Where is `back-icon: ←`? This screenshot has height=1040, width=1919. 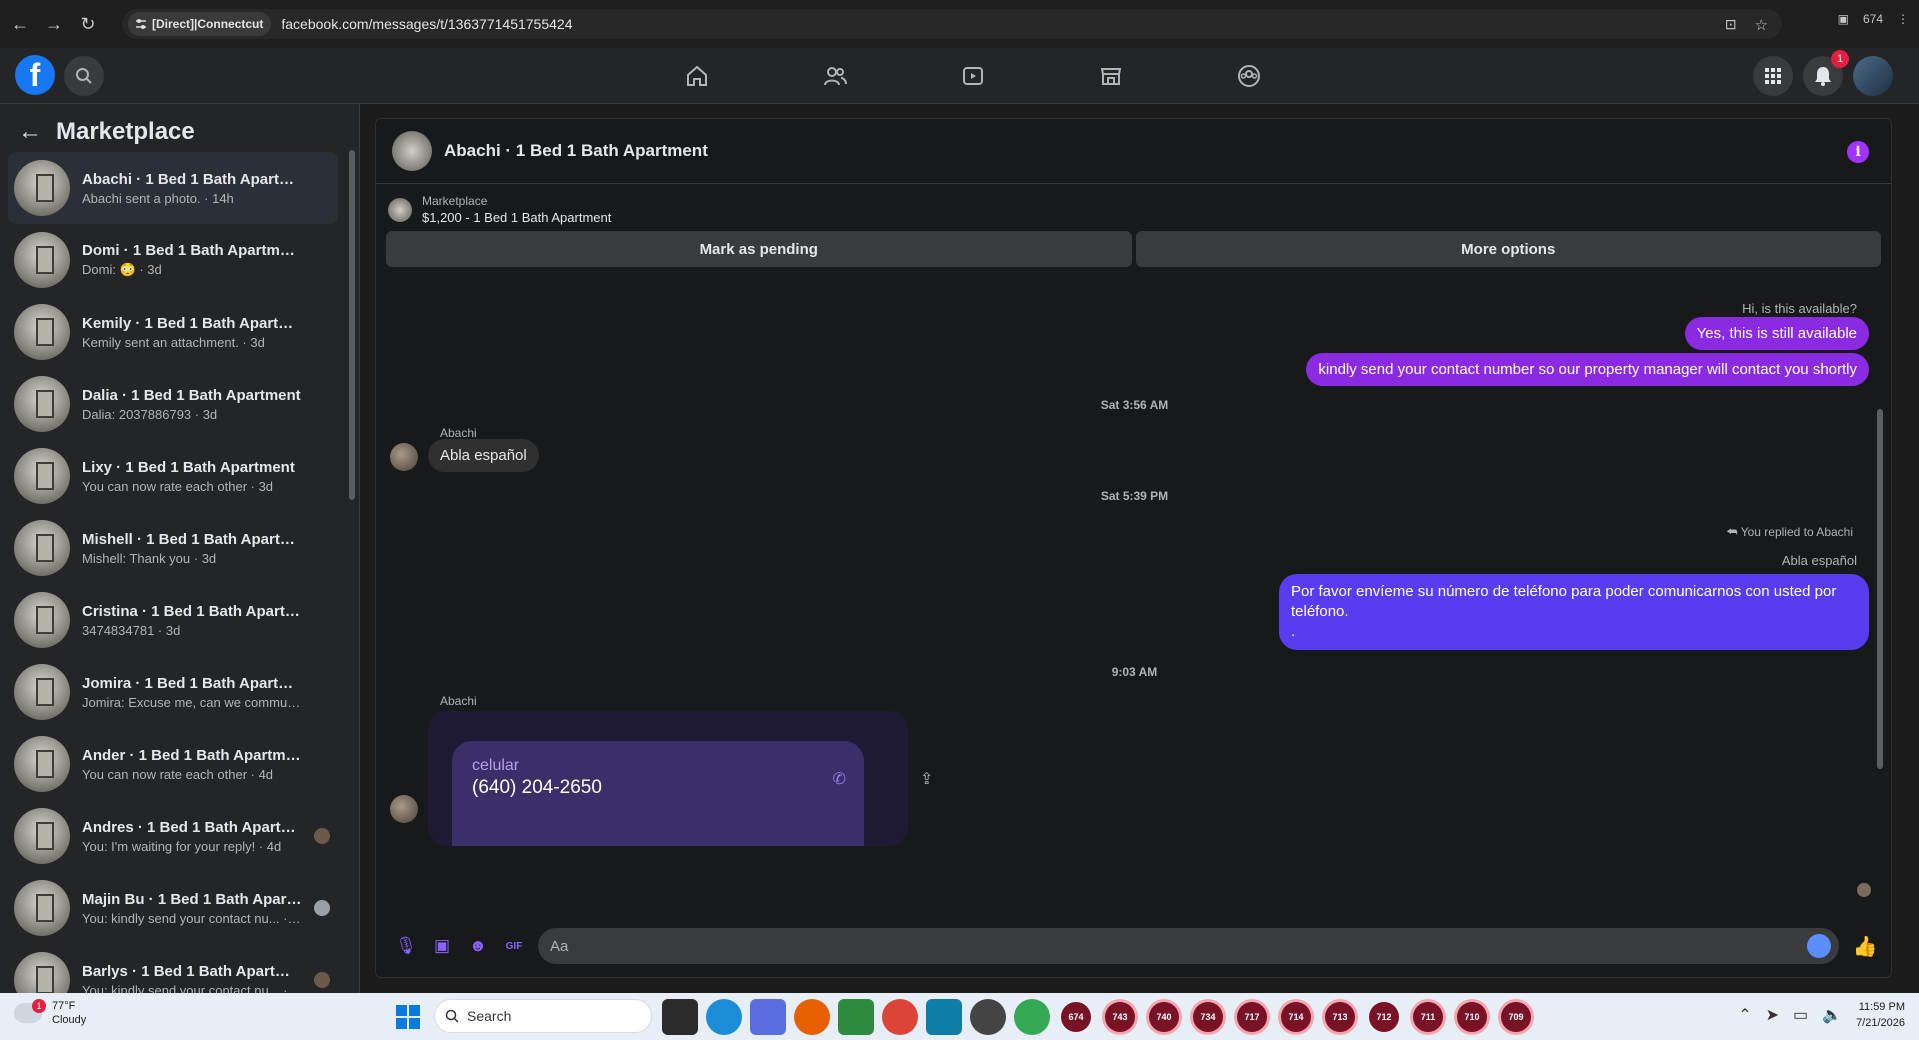
back-icon: ← is located at coordinates (20, 24).